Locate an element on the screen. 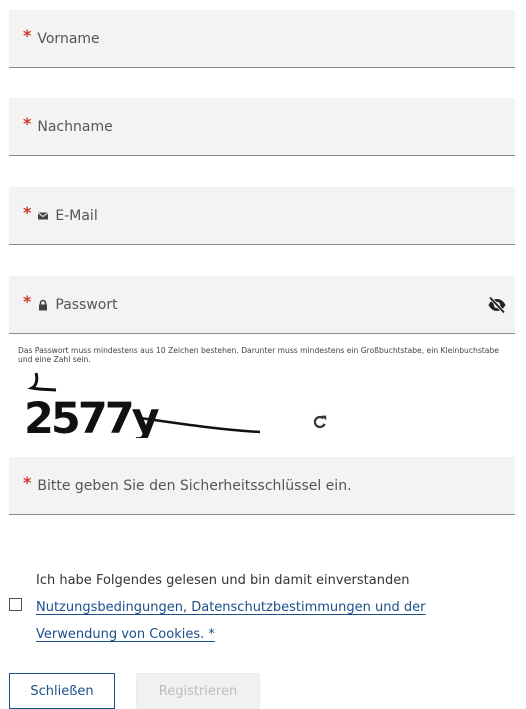  email-placeholder: E-Mail is located at coordinates (76, 215).